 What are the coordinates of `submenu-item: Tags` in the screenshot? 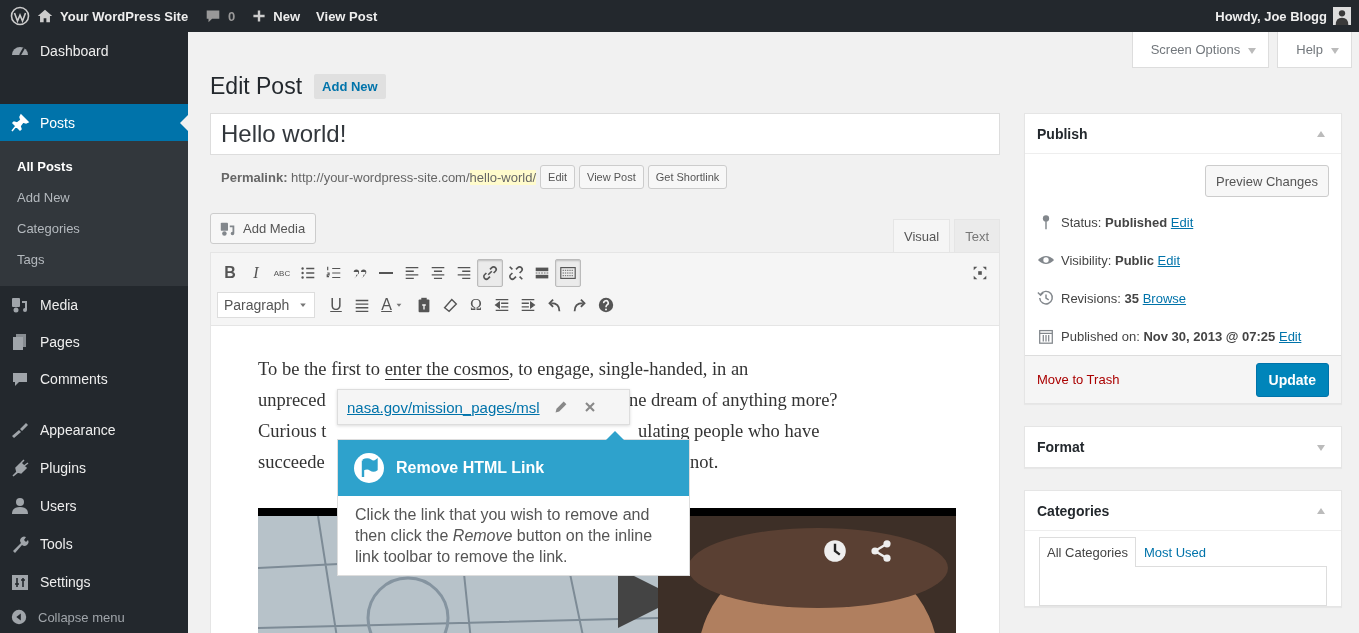 It's located at (94, 259).